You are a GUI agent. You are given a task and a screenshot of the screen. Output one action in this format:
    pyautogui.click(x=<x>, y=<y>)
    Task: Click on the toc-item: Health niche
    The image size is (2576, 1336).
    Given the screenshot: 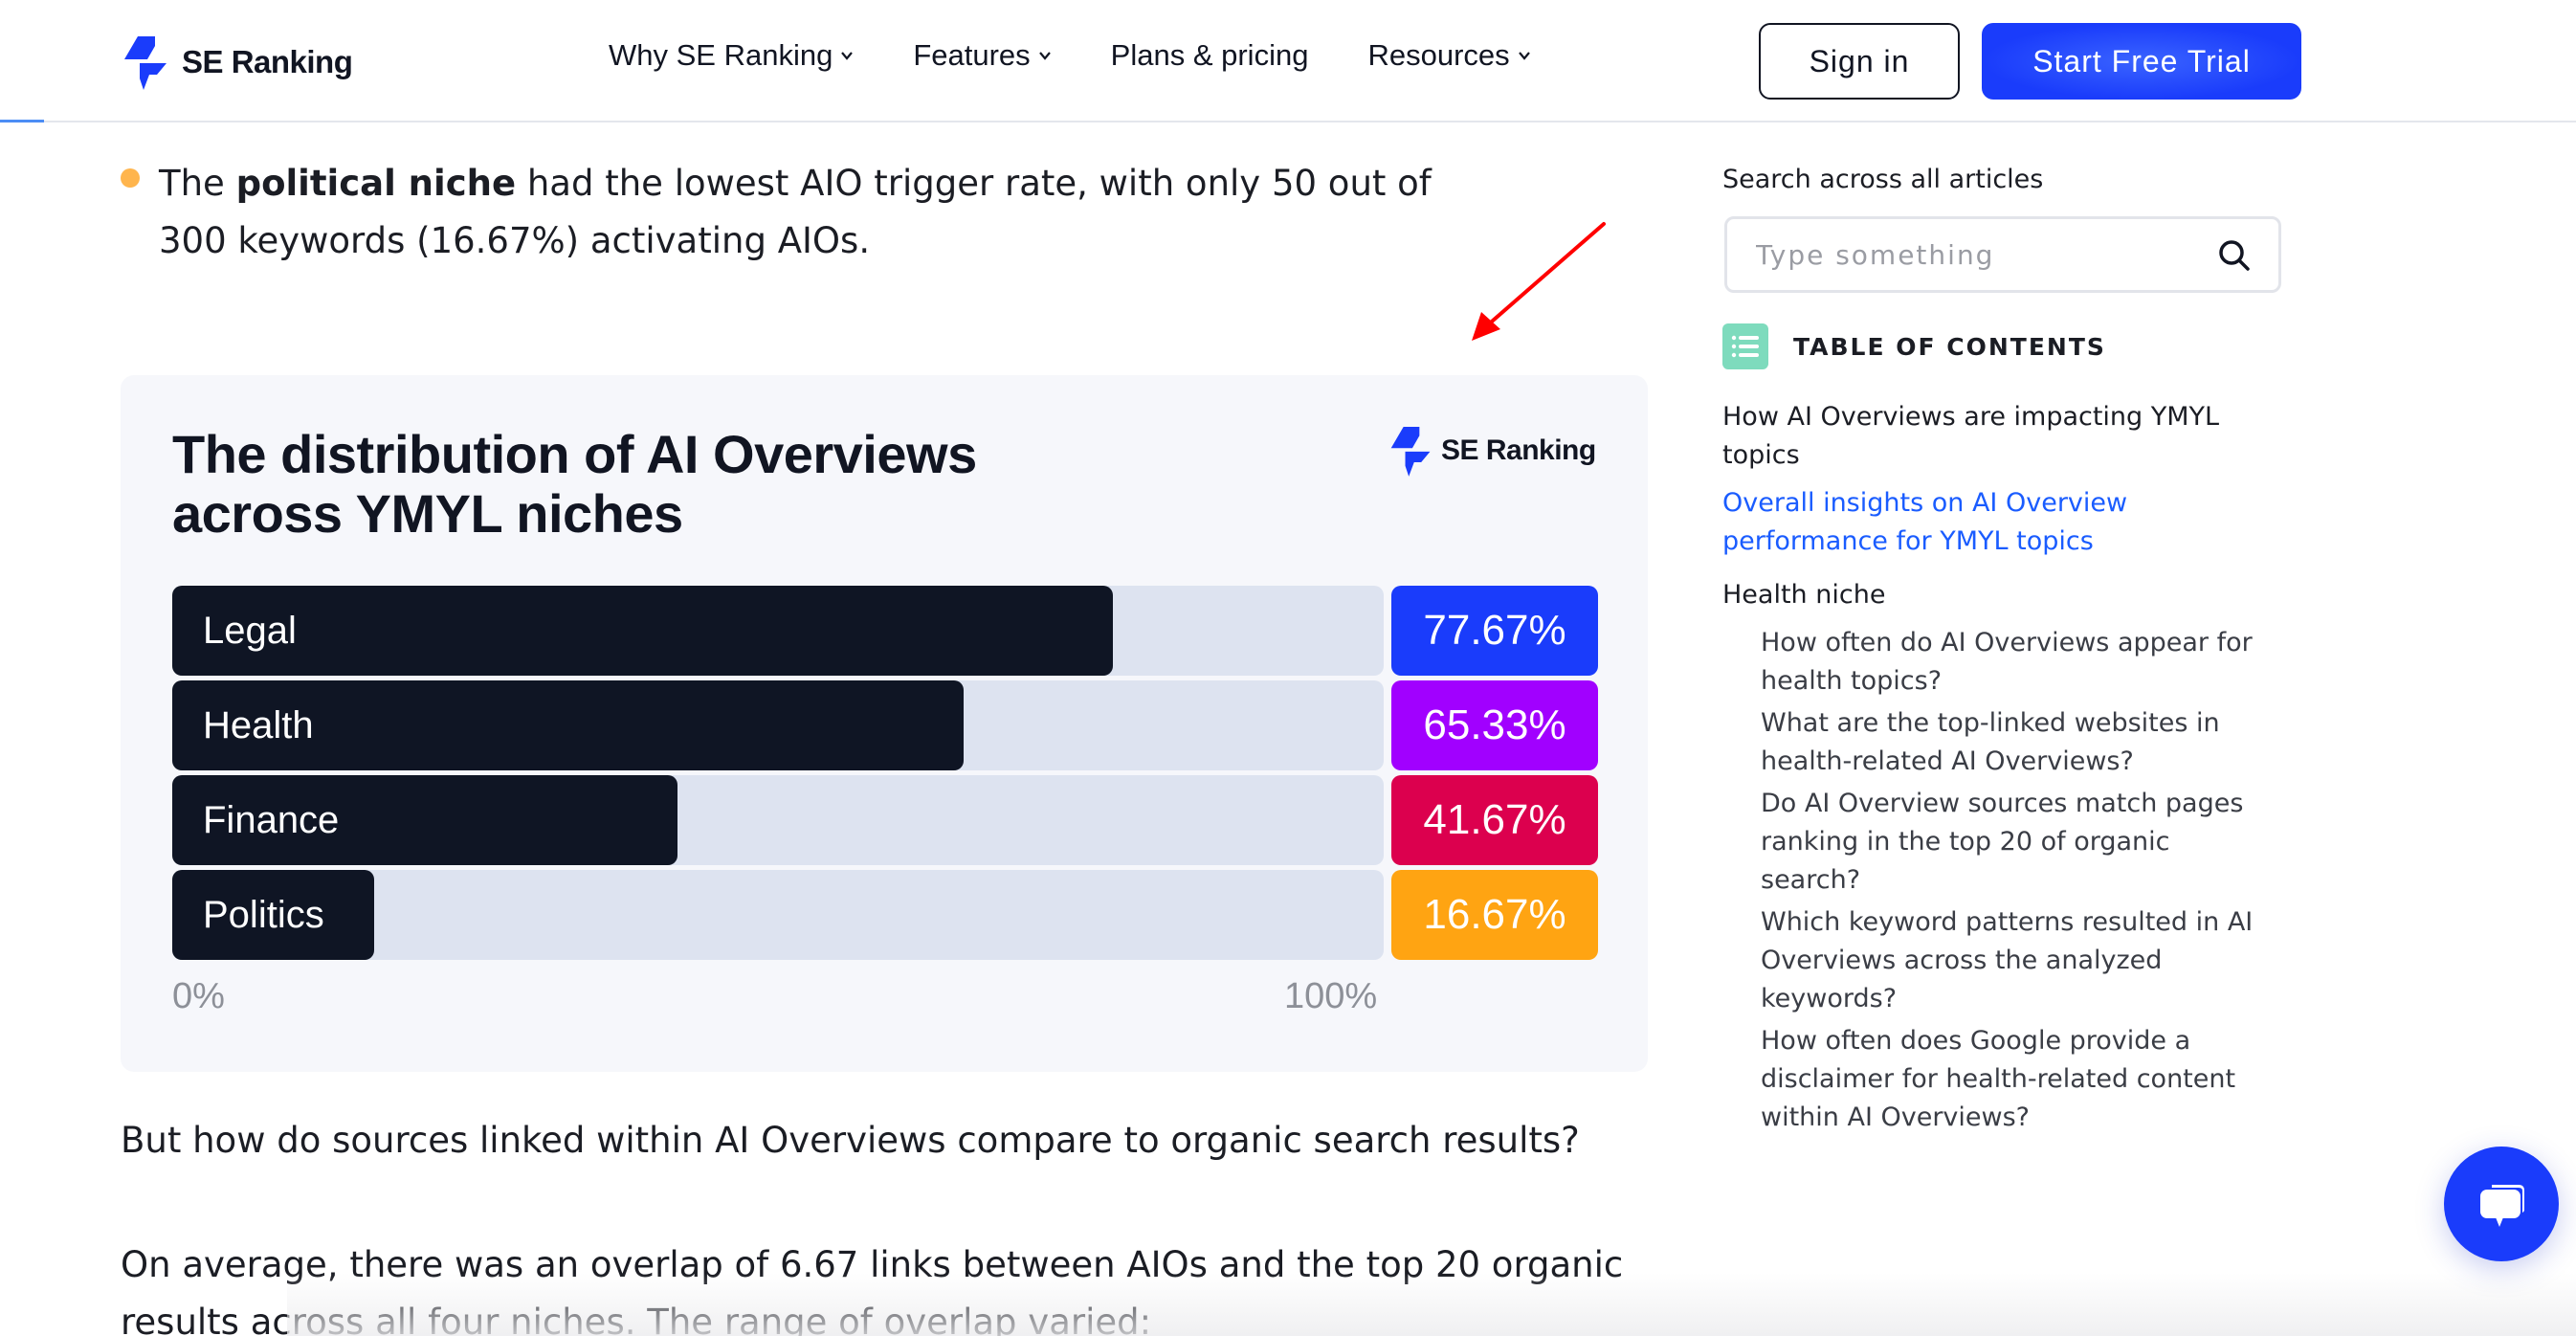 What is the action you would take?
    pyautogui.click(x=1990, y=595)
    